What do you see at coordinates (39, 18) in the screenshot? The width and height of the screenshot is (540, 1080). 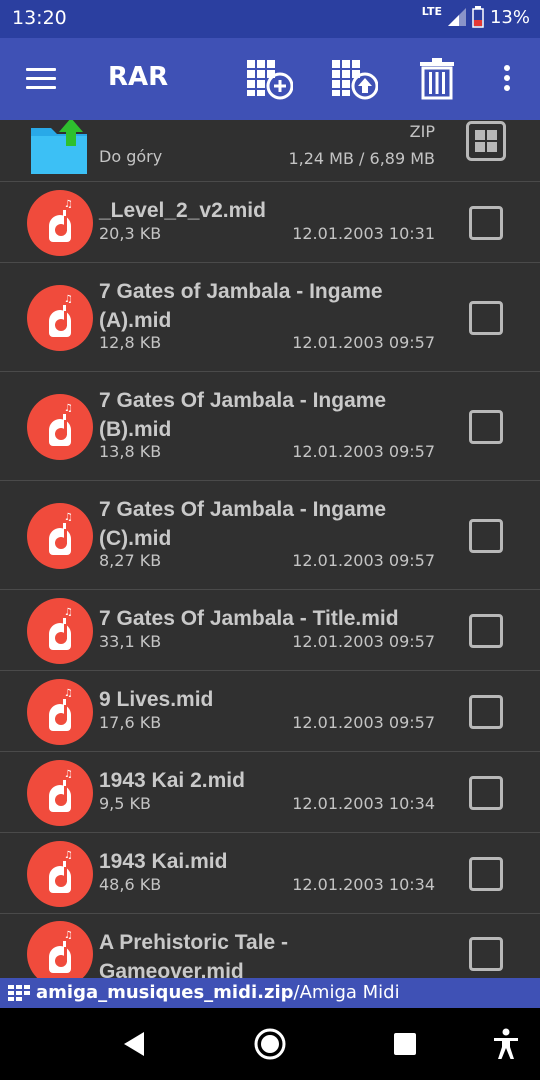 I see `clock: 13:20` at bounding box center [39, 18].